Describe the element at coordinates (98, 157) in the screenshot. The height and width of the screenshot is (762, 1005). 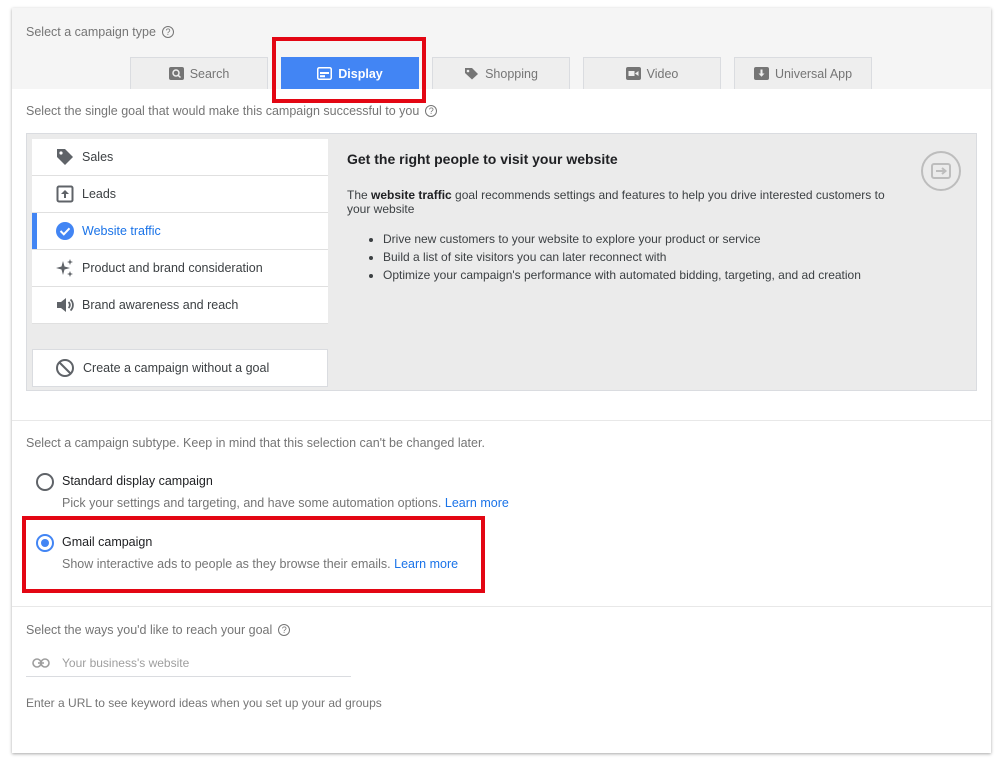
I see `goal-item-label: Sales` at that location.